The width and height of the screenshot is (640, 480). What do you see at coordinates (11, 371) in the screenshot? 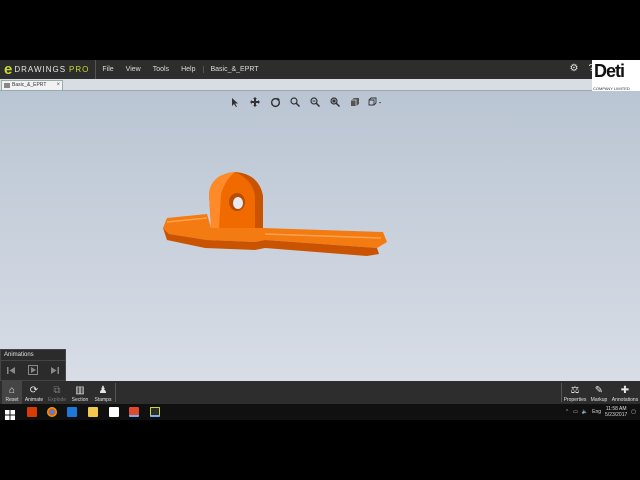
I see `previous-icon` at bounding box center [11, 371].